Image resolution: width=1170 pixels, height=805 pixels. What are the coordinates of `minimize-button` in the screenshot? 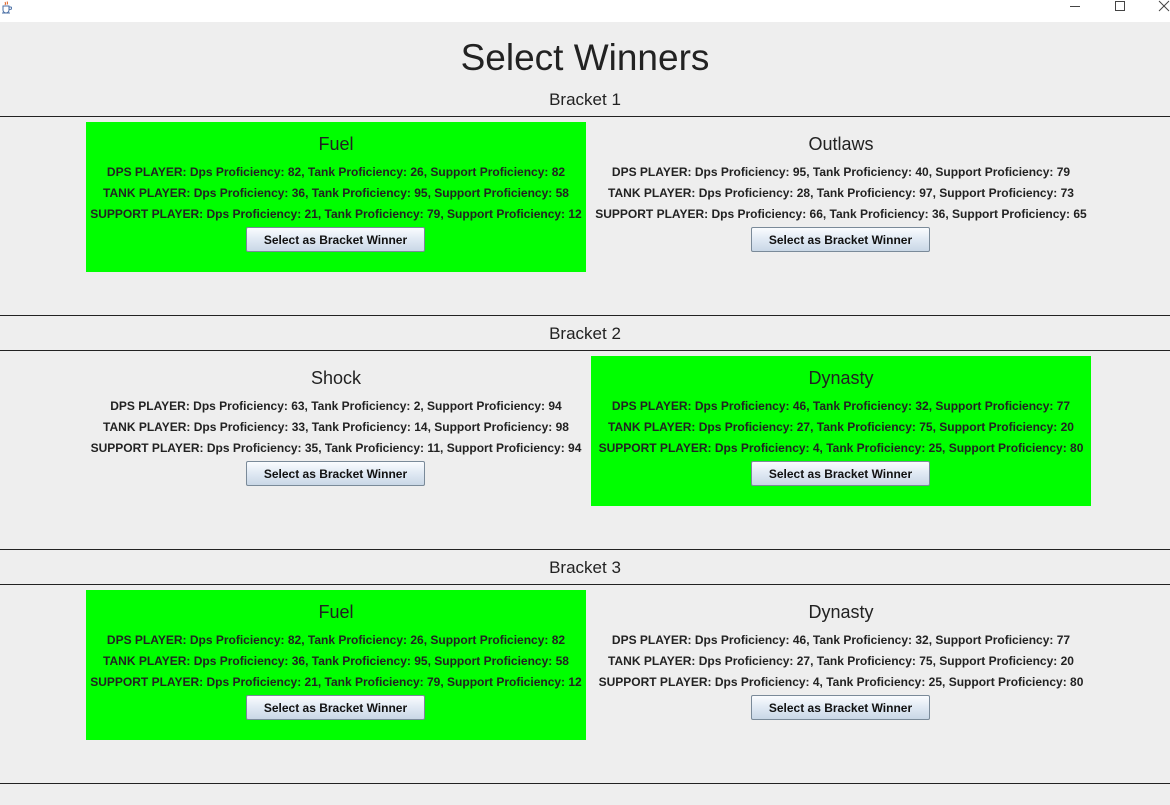 It's located at (1075, 11).